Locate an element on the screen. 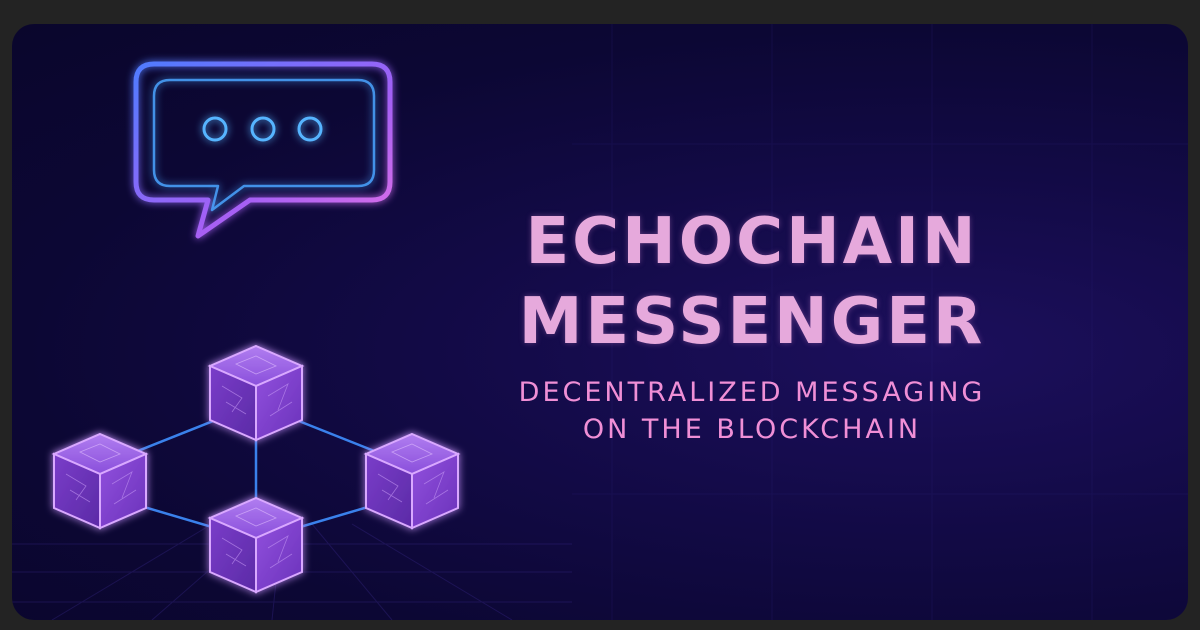 The height and width of the screenshot is (630, 1200). block-cube-right is located at coordinates (412, 481).